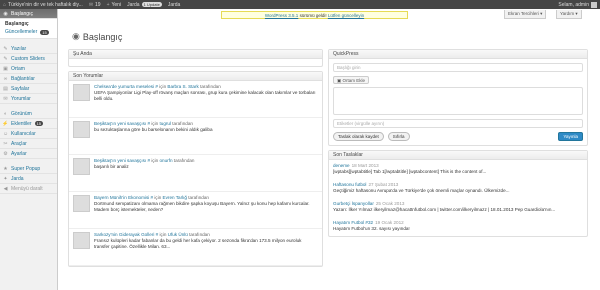 The image size is (600, 290). Describe the element at coordinates (5, 133) in the screenshot. I see `users-icon: ☺` at that location.